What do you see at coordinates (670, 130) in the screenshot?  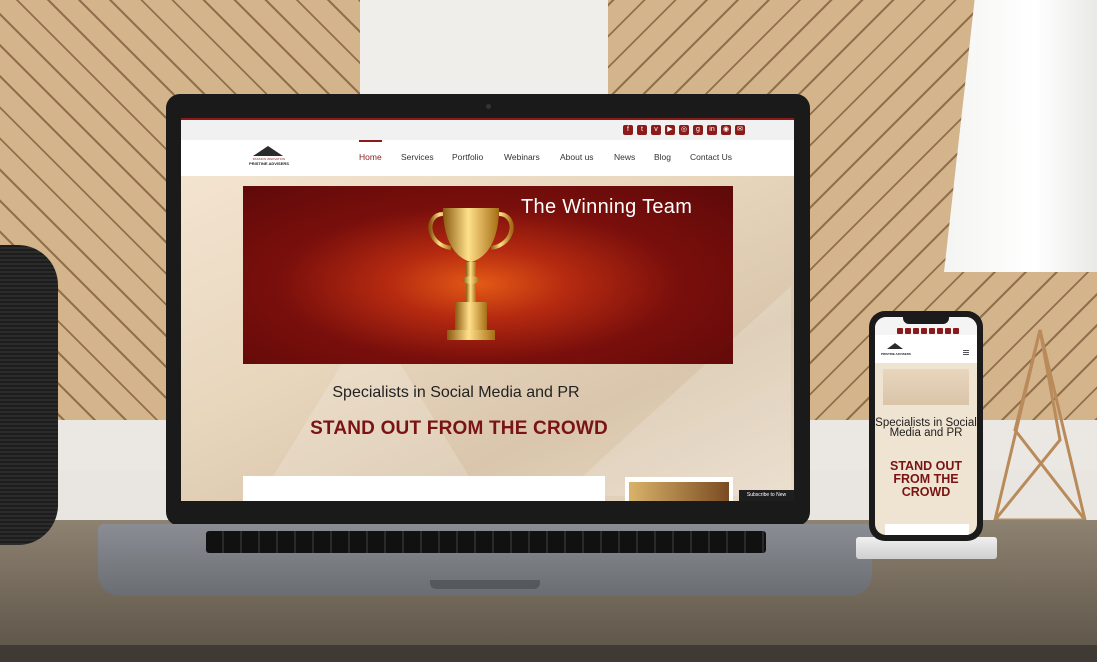 I see `youtube-icon: ▶` at bounding box center [670, 130].